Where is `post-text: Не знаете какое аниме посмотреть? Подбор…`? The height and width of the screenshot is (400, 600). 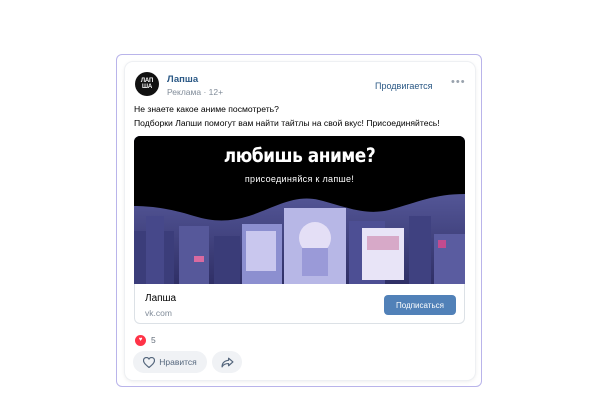
post-text: Не знаете какое аниме посмотреть? Подбор… is located at coordinates (301, 116).